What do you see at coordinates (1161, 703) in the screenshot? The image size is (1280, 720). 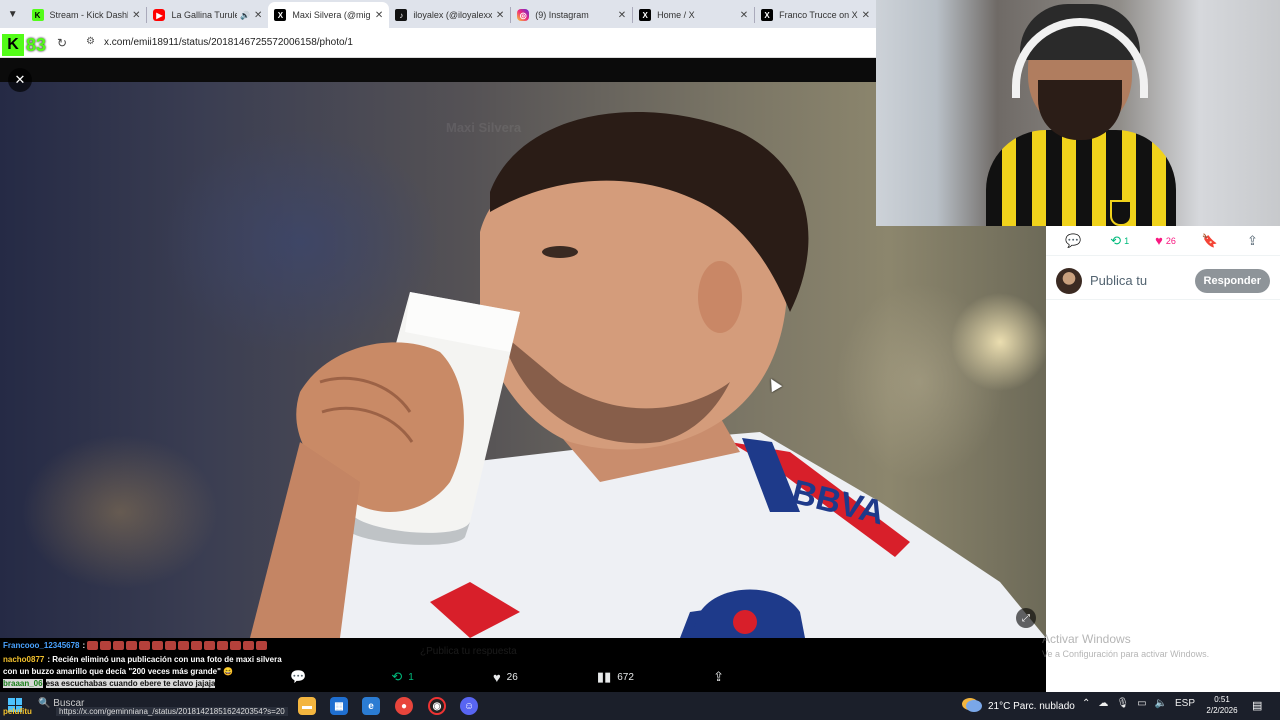 I see `volume-icon: 🔈` at bounding box center [1161, 703].